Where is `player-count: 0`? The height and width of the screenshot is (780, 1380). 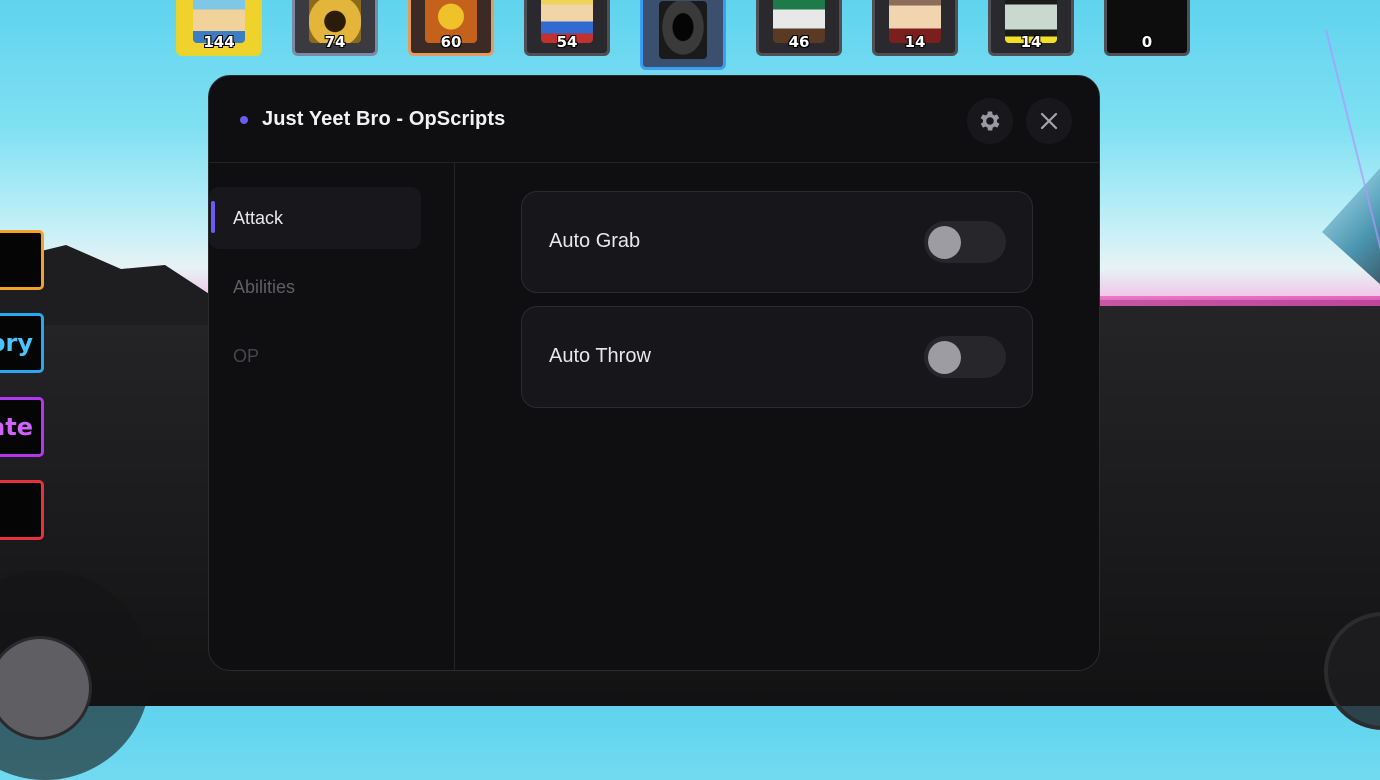 player-count: 0 is located at coordinates (1147, 42).